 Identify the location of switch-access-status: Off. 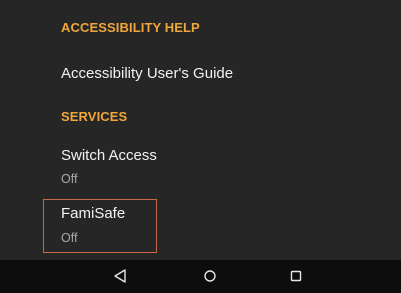
(69, 179).